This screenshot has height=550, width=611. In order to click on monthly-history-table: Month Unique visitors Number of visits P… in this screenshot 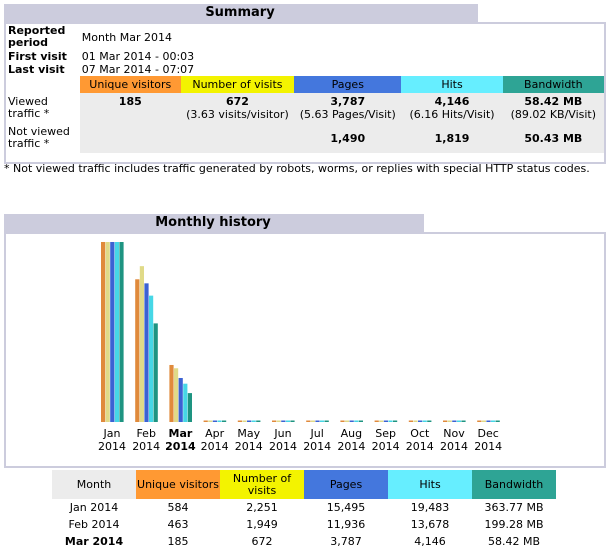, I will do `click(304, 510)`.